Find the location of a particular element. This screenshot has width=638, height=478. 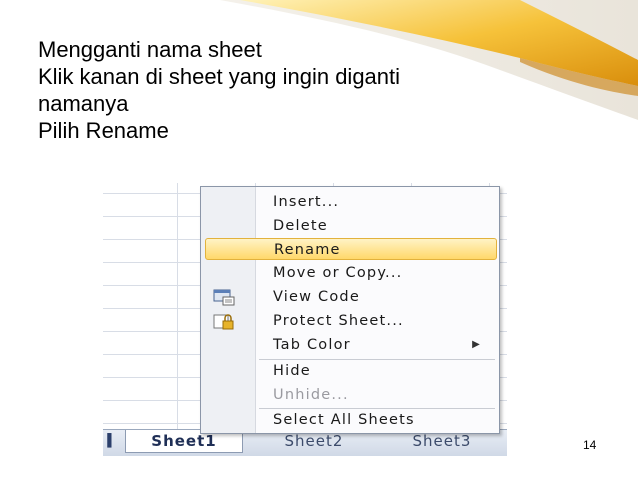

protect-sheet-icon is located at coordinates (223, 322).